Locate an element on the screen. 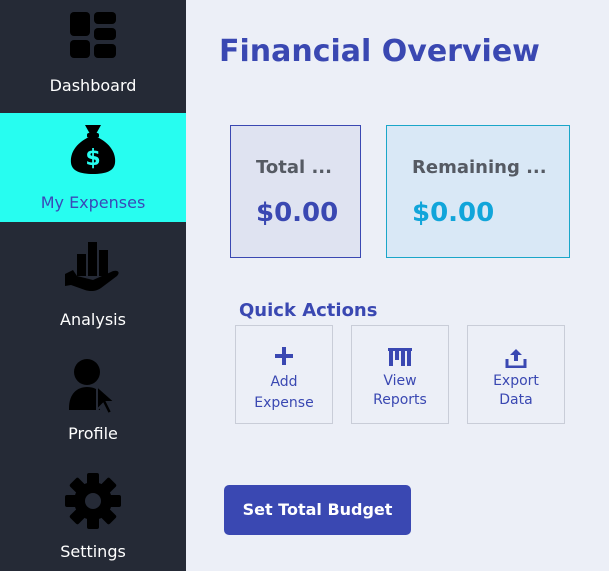 The height and width of the screenshot is (571, 609). upload-icon is located at coordinates (516, 360).